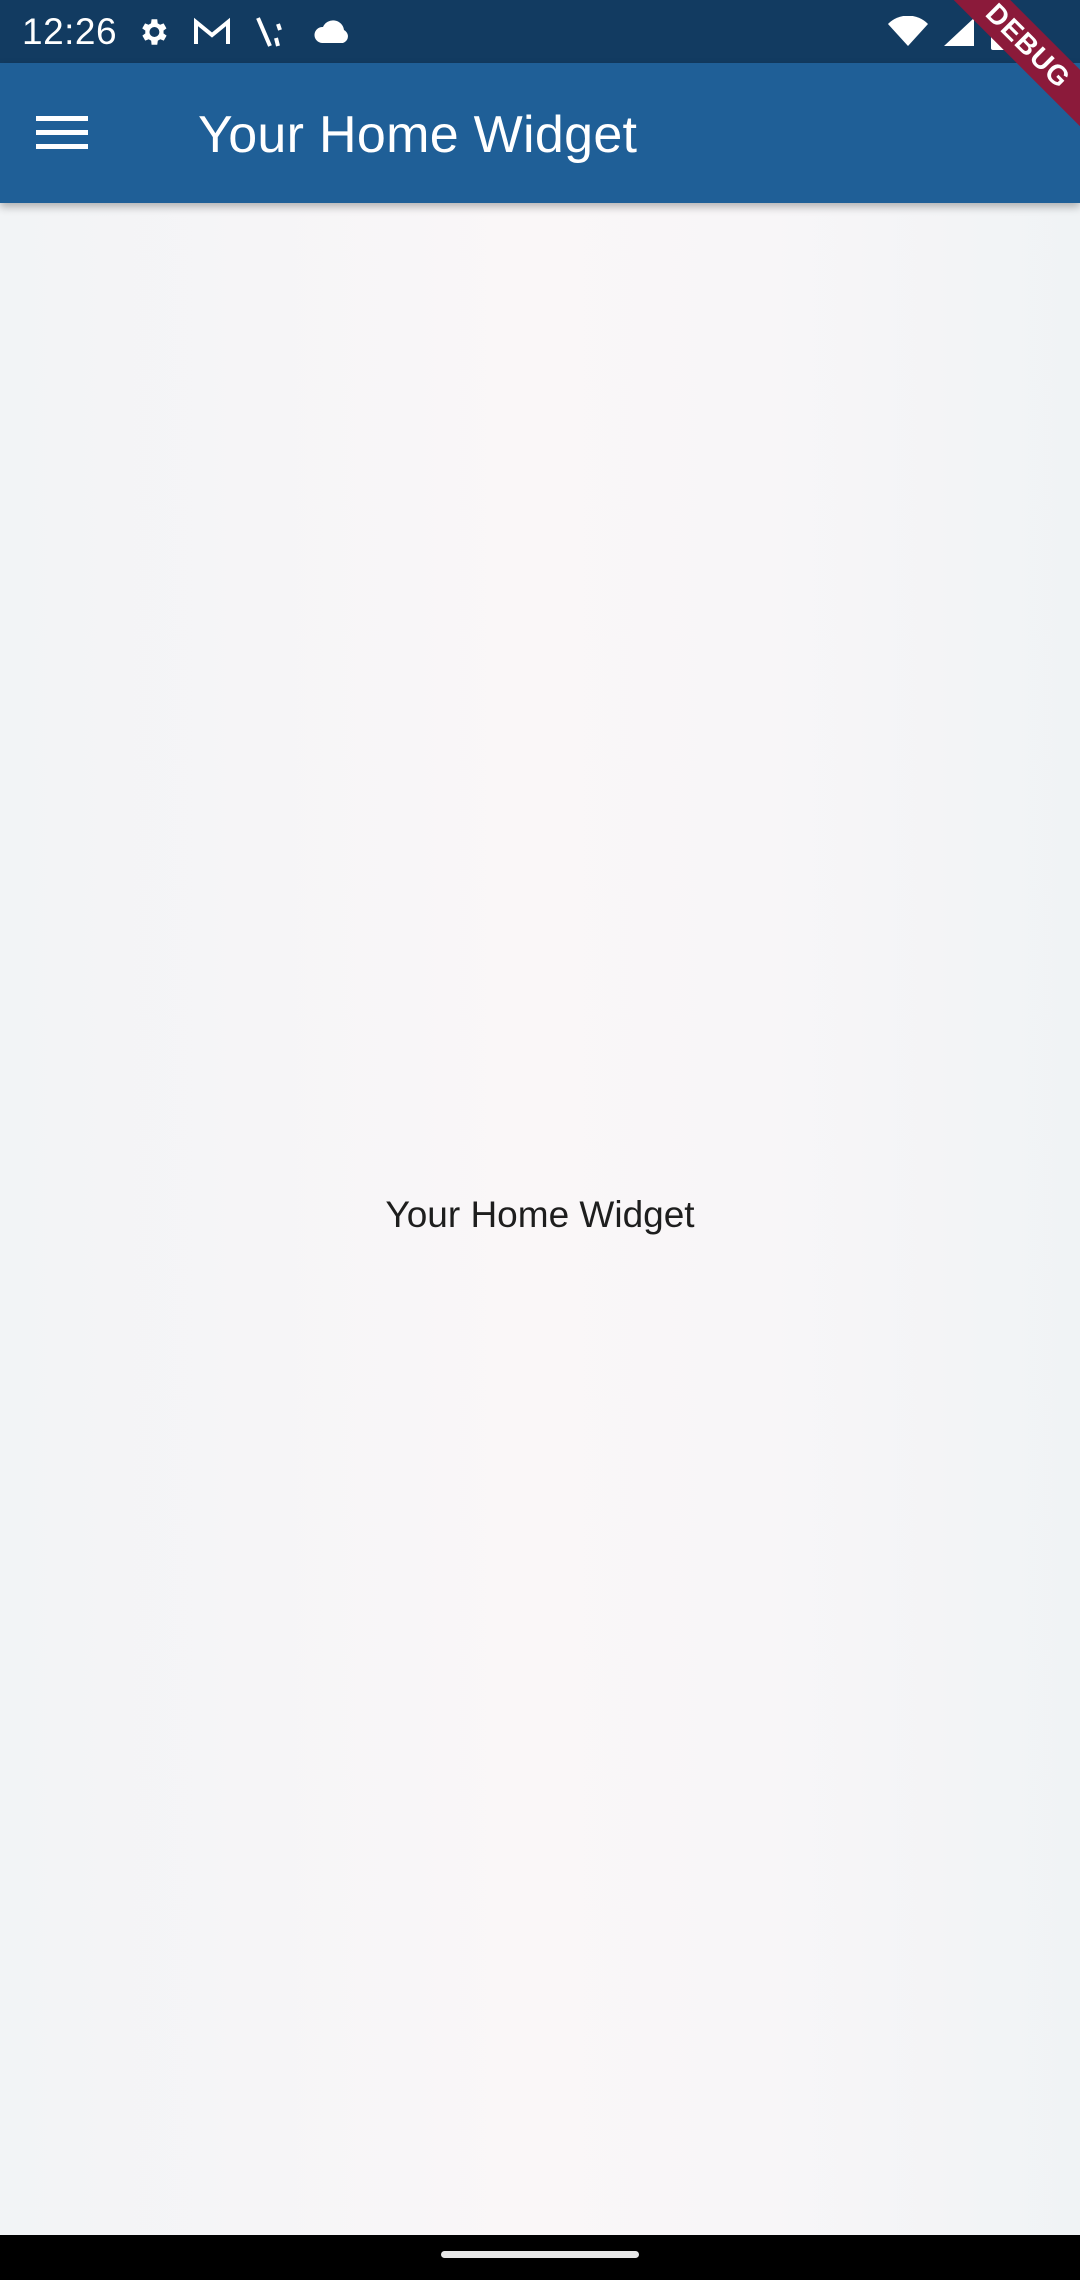 Image resolution: width=1080 pixels, height=2280 pixels. Describe the element at coordinates (332, 32) in the screenshot. I see `cloud-icon` at that location.